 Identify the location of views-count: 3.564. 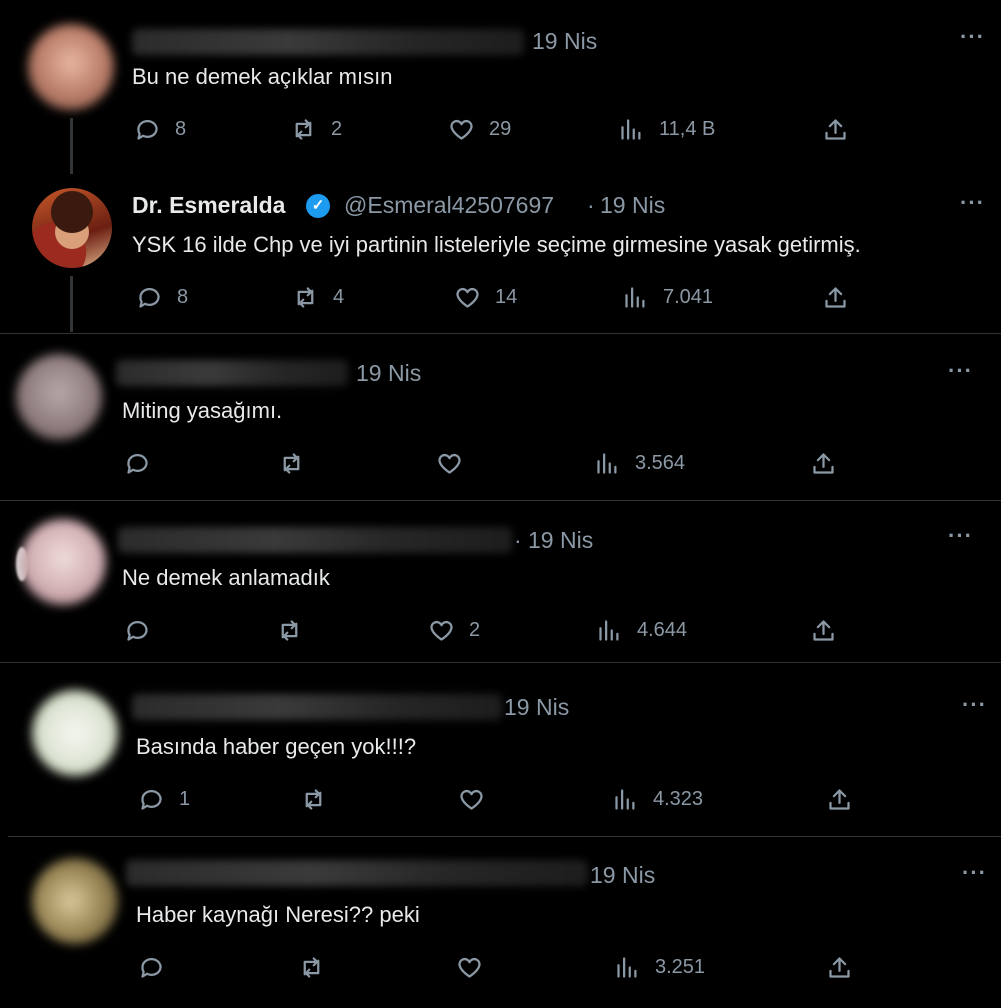
(660, 463).